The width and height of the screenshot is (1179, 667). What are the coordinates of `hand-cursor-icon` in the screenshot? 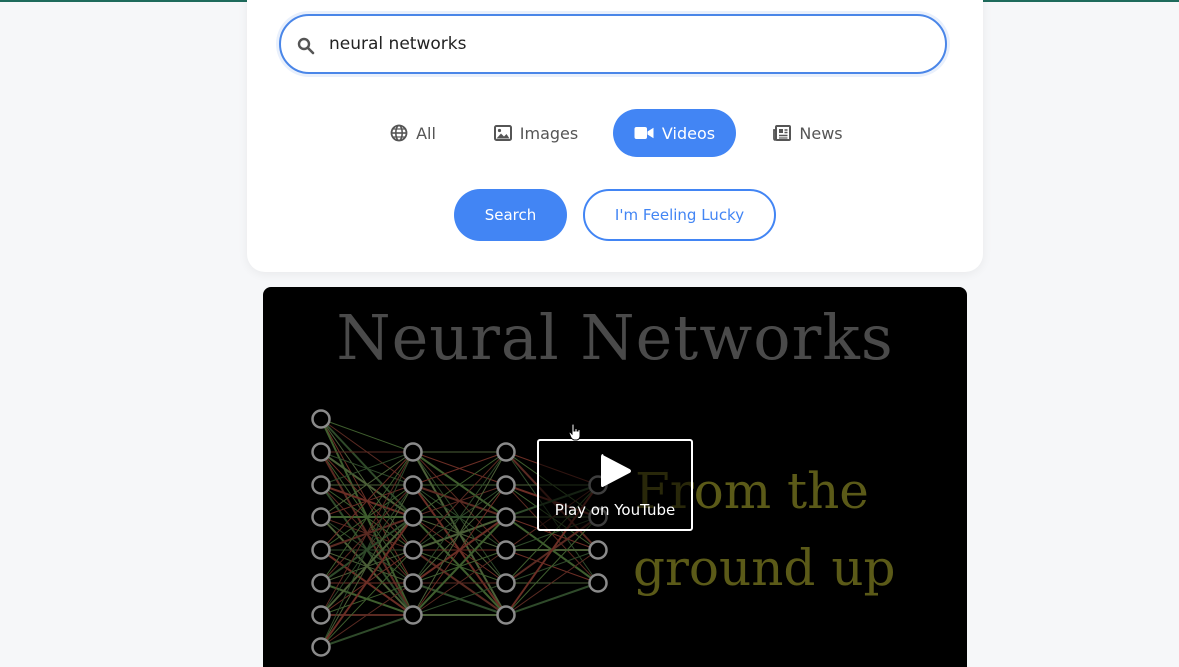 It's located at (574, 432).